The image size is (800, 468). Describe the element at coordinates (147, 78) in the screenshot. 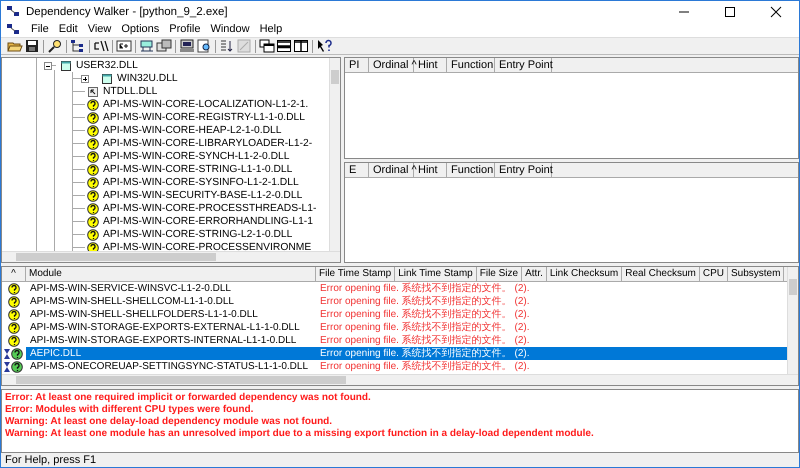

I see `module-name: WIN32U.DLL` at that location.